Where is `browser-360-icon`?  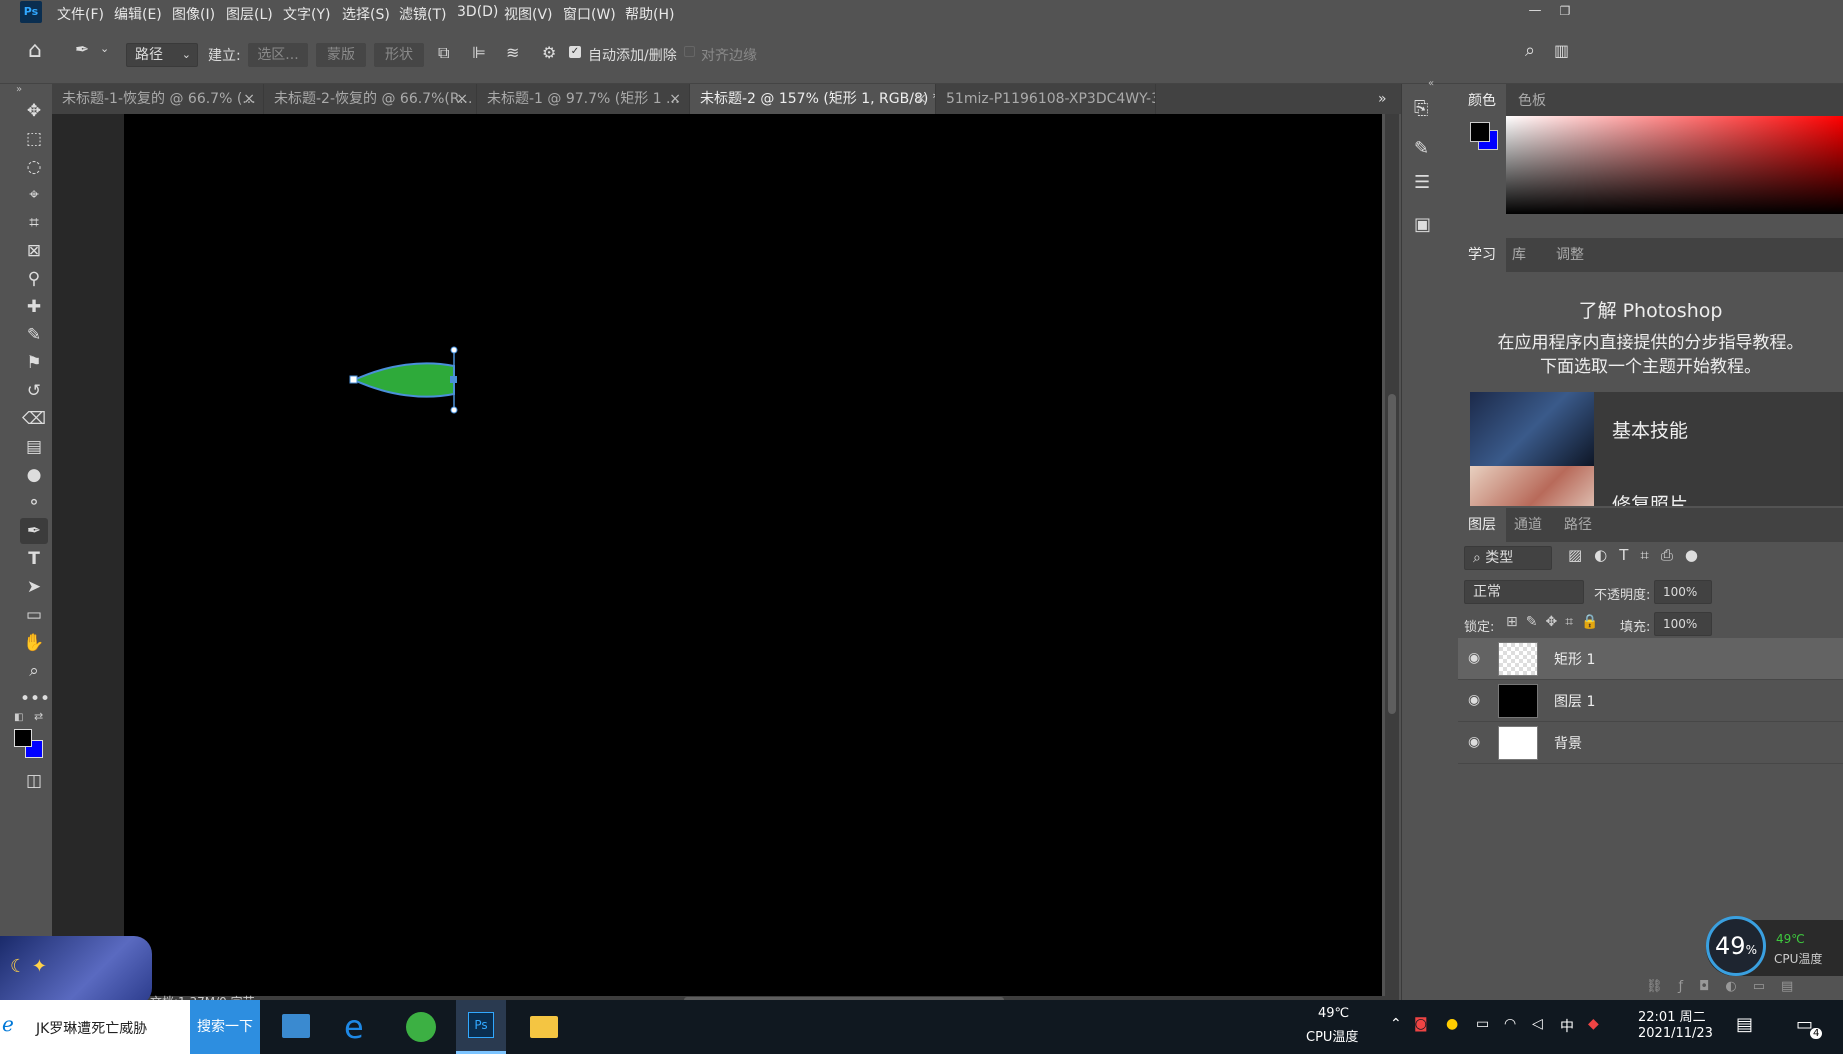
browser-360-icon is located at coordinates (421, 1027).